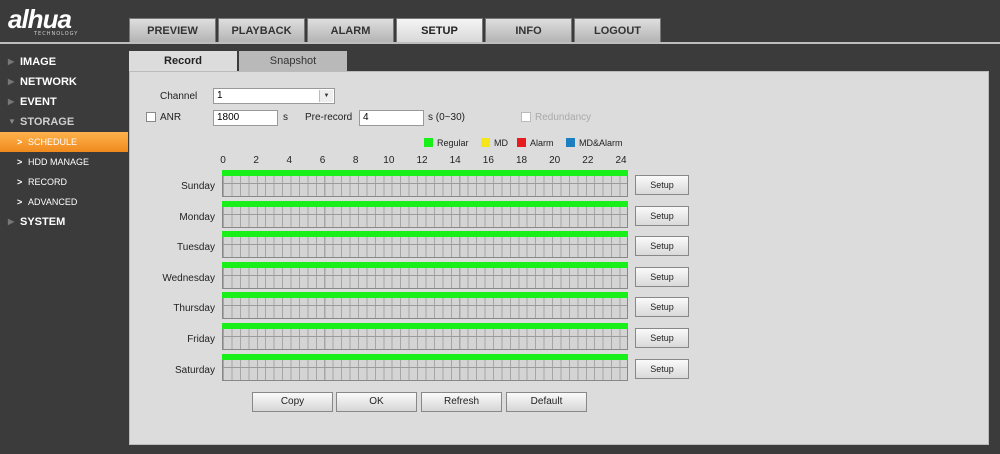 This screenshot has height=454, width=1000. Describe the element at coordinates (53, 142) in the screenshot. I see `sidebar-item-label: SCHEDULE` at that location.